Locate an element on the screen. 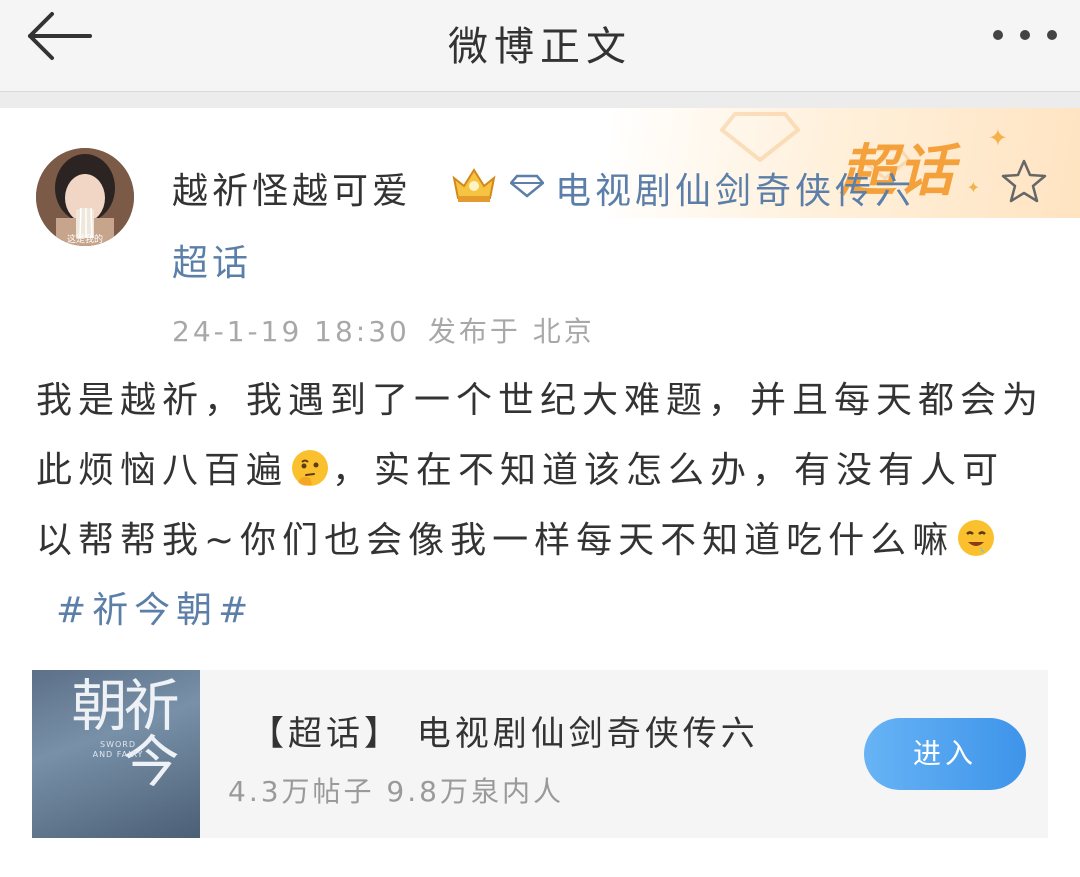 The image size is (1080, 877). top-nav-bar: 微博正文 is located at coordinates (540, 46).